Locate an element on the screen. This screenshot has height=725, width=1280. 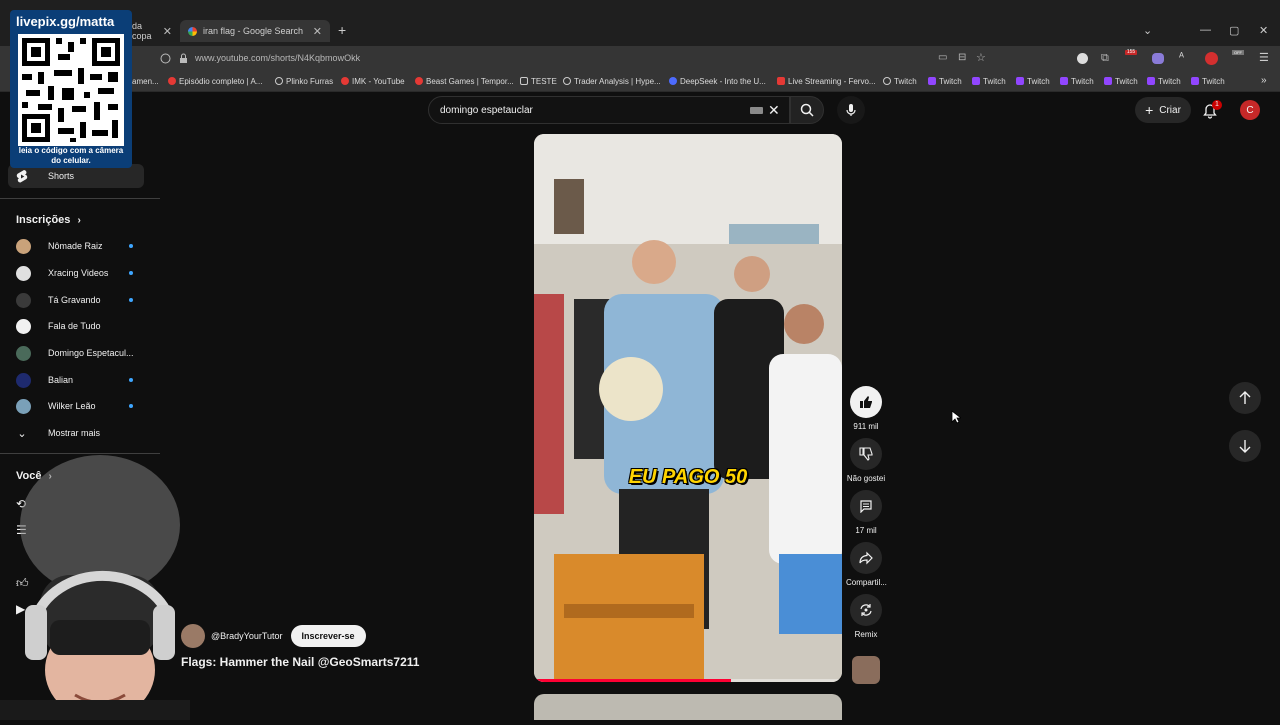
comments-button: 17 mil is located at coordinates (866, 512).